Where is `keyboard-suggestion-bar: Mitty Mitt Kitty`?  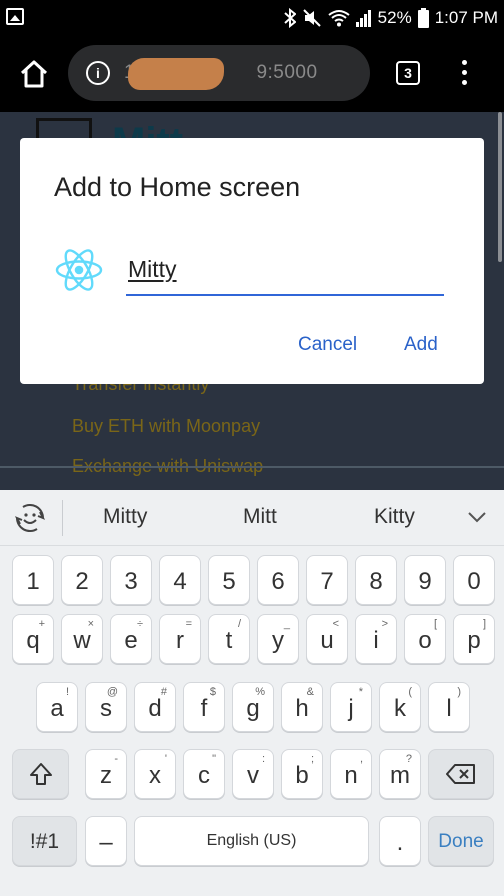
keyboard-suggestion-bar: Mitty Mitt Kitty is located at coordinates (252, 518).